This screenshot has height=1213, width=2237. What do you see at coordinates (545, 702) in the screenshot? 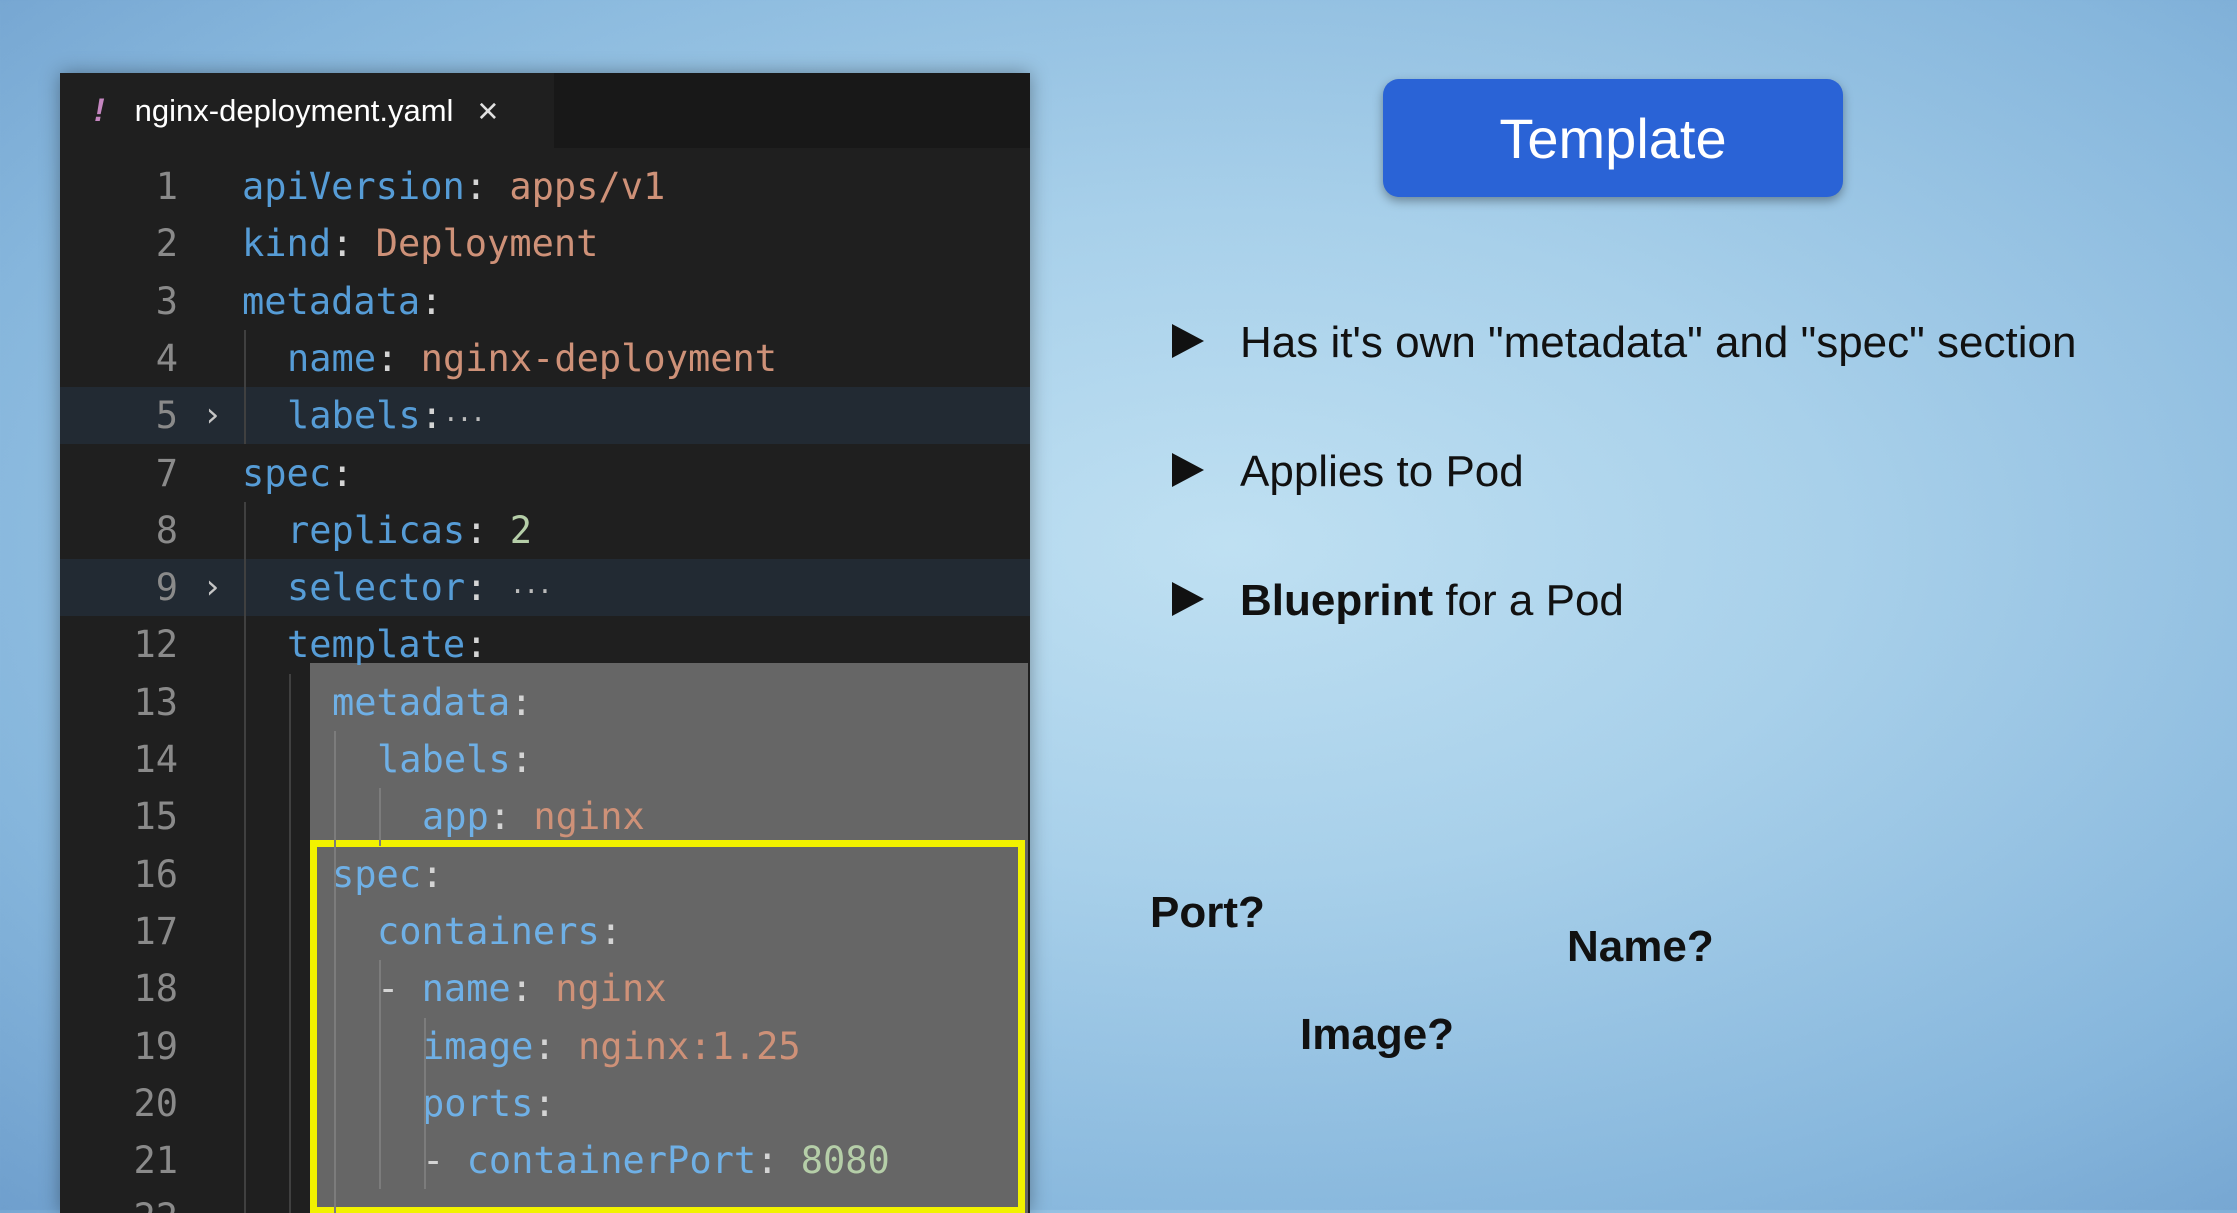
I see `code-line: 13 metadata:` at bounding box center [545, 702].